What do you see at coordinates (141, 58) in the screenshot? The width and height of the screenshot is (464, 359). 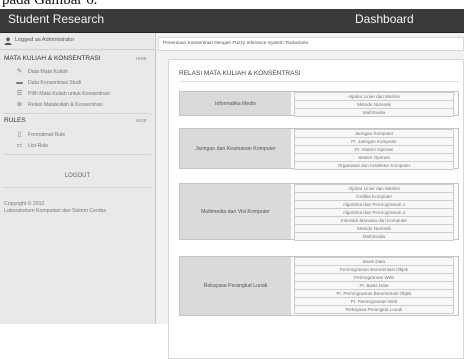 I see `hide-section-courses-button: HIDE` at bounding box center [141, 58].